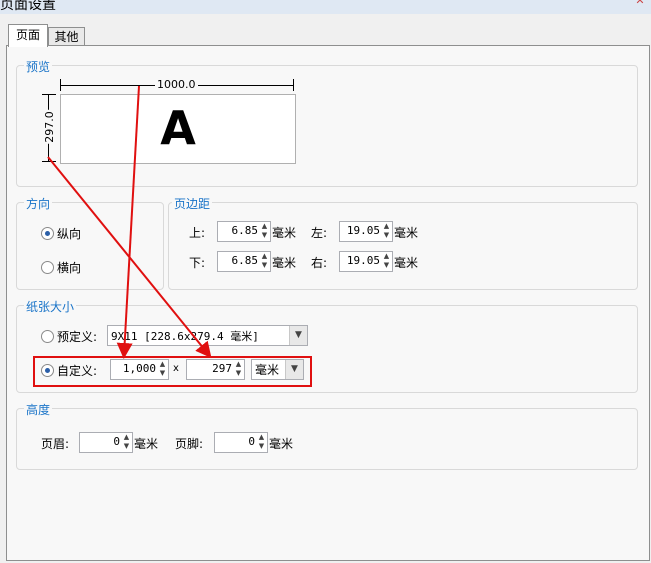 The height and width of the screenshot is (563, 651). I want to click on chevron-down-icon: ▼, so click(298, 335).